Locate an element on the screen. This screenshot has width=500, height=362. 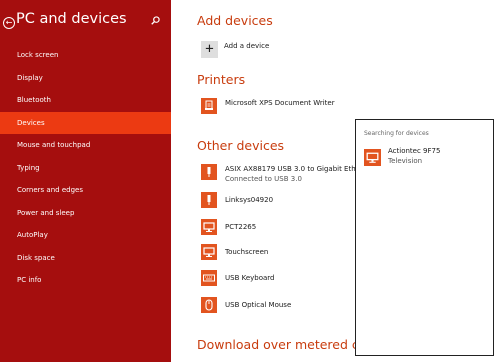
add-devices-heading: Add devices is located at coordinates (235, 20).